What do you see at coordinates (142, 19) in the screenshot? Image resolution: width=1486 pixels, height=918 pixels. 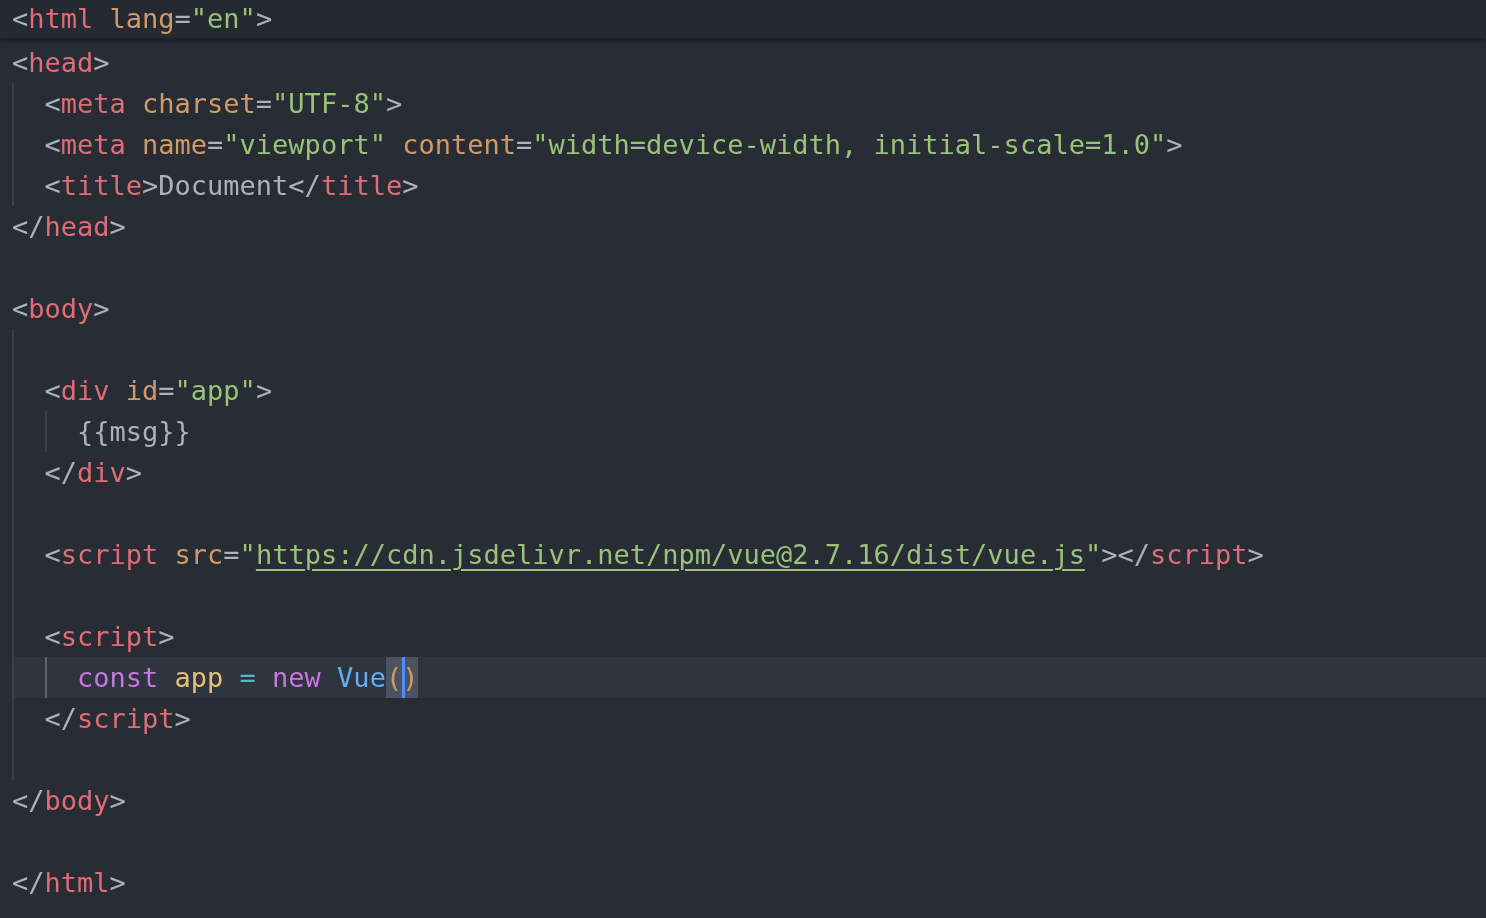 I see `code-line: <html lang="en">` at bounding box center [142, 19].